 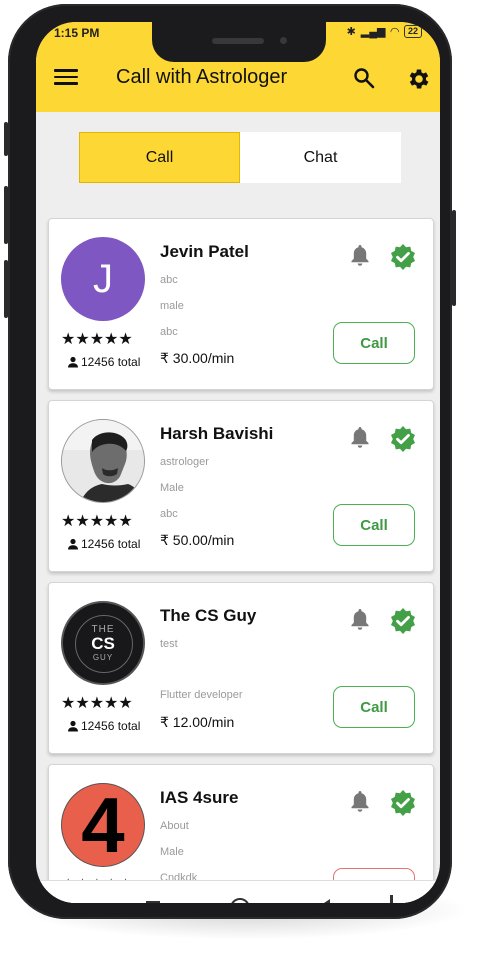 What do you see at coordinates (283, 40) in the screenshot?
I see `camera` at bounding box center [283, 40].